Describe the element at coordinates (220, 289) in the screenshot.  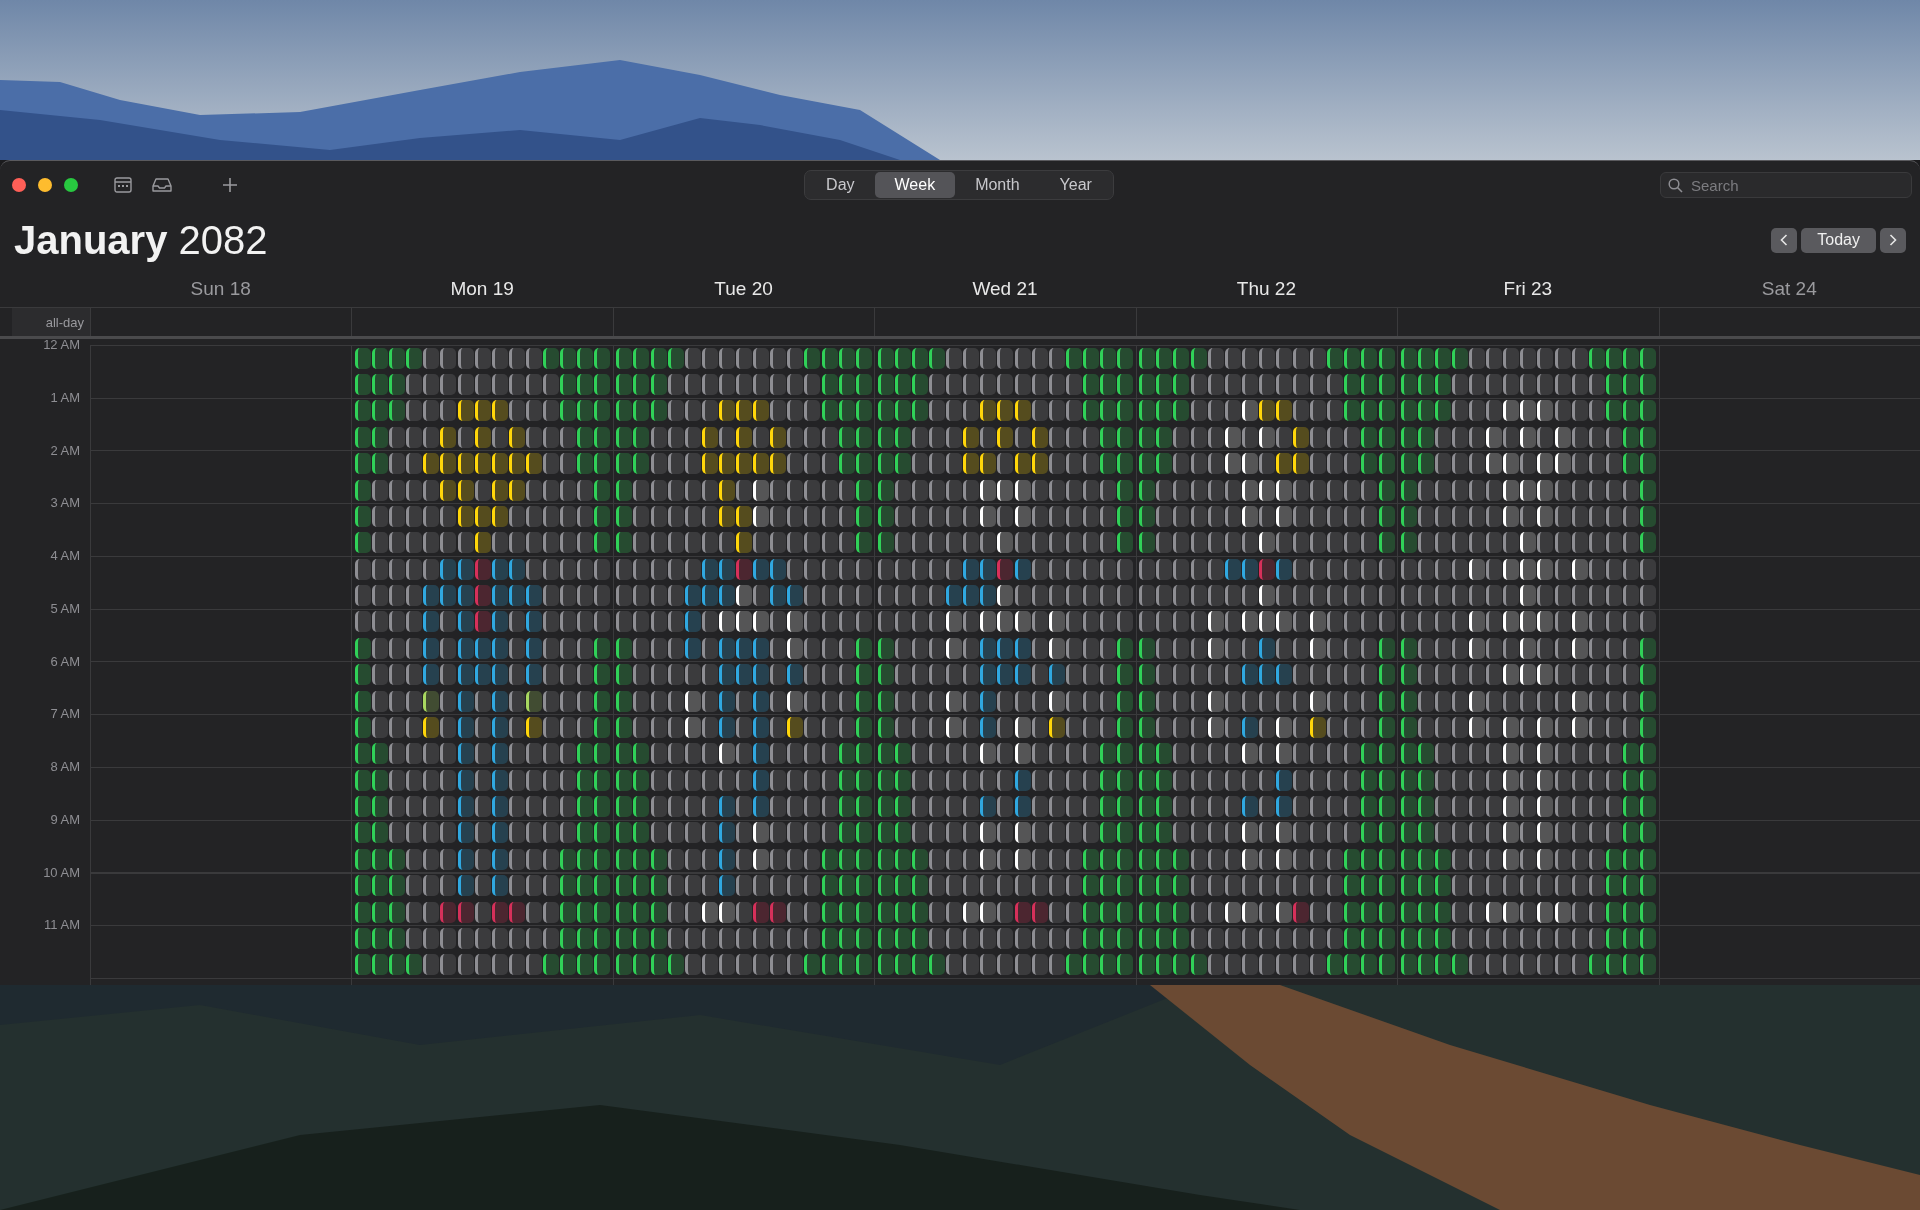
I see `day-header: Sun 18` at that location.